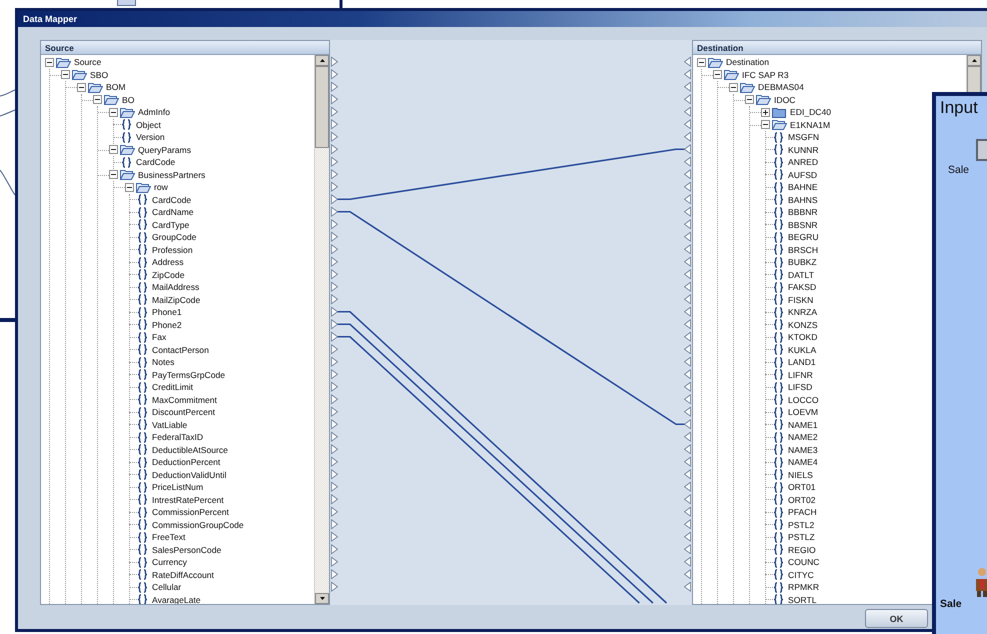 The image size is (987, 634). Describe the element at coordinates (169, 562) in the screenshot. I see `tree-item: Currency` at that location.